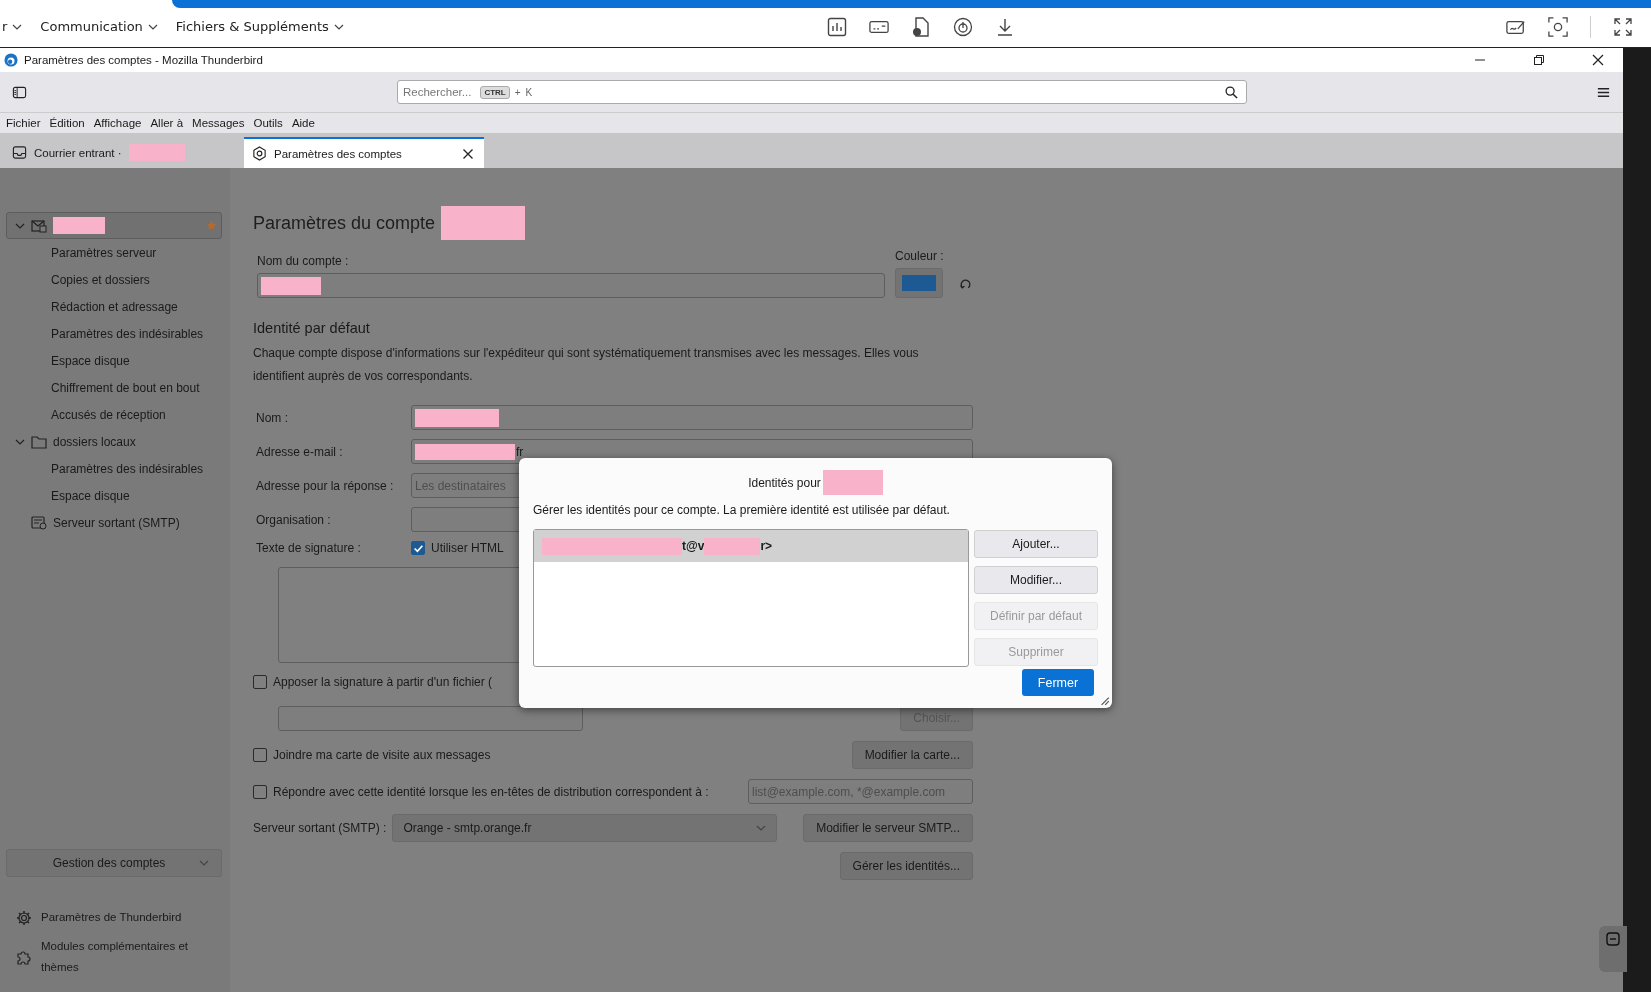 This screenshot has width=1651, height=992. I want to click on tree-item: Rédaction et adressage, so click(114, 306).